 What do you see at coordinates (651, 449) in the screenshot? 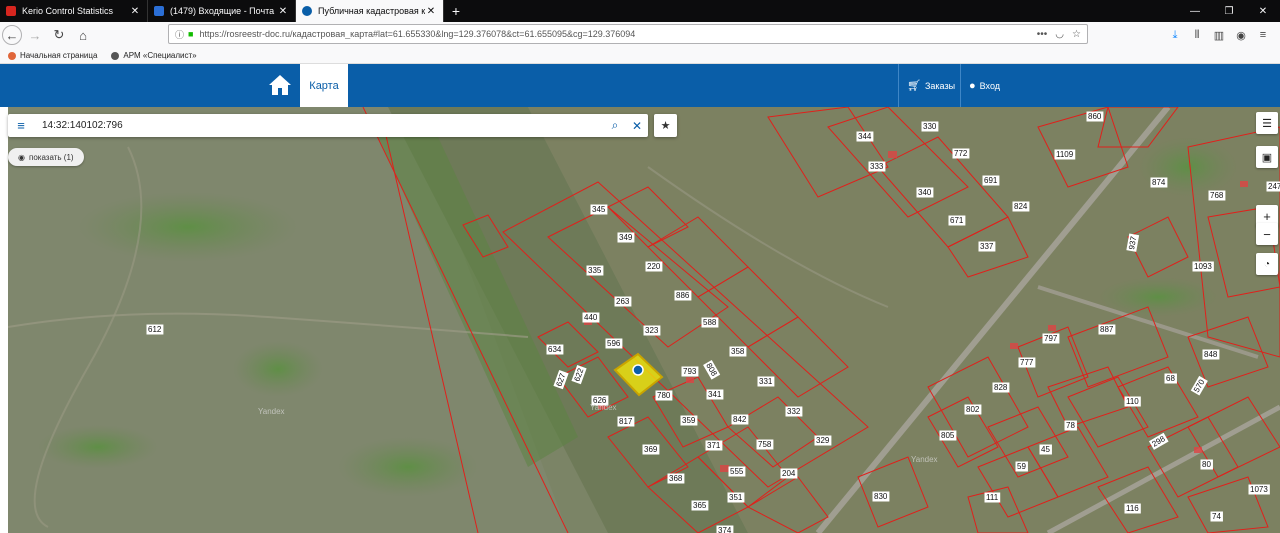
I see `parcel-label-369: 369` at bounding box center [651, 449].